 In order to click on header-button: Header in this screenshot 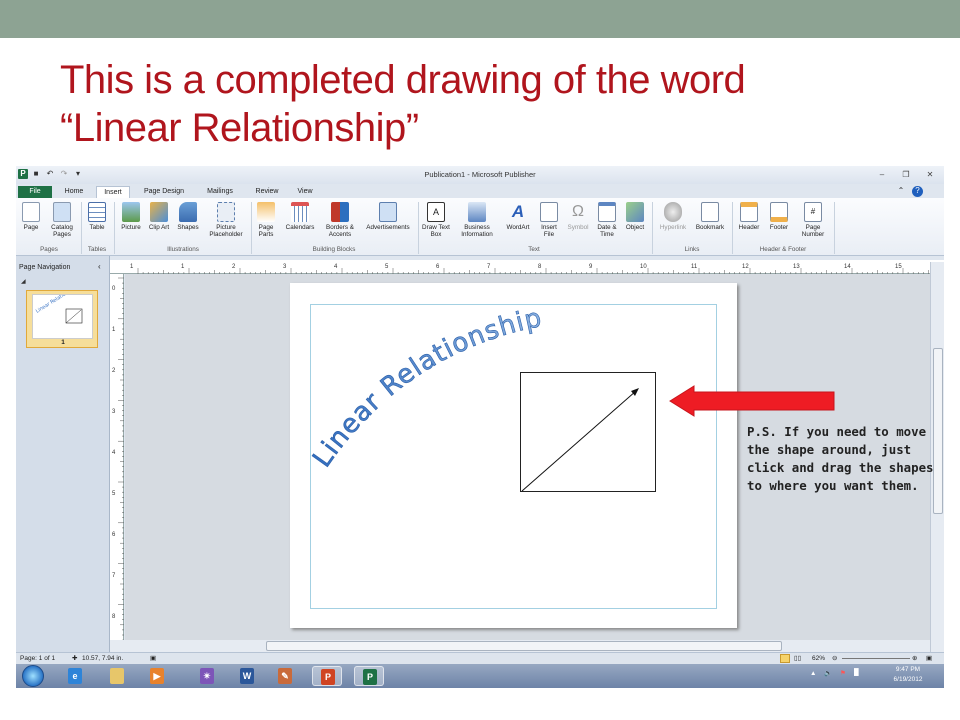, I will do `click(749, 216)`.